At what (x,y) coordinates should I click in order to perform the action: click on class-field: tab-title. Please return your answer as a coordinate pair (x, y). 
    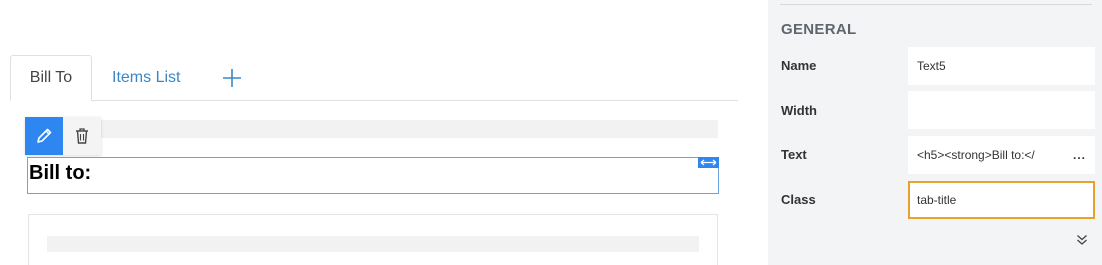
    Looking at the image, I should click on (1001, 200).